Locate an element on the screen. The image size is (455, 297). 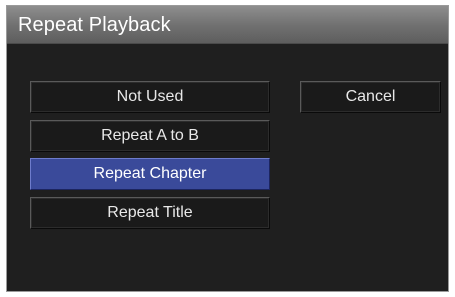
not-used-button: Not Used is located at coordinates (150, 97).